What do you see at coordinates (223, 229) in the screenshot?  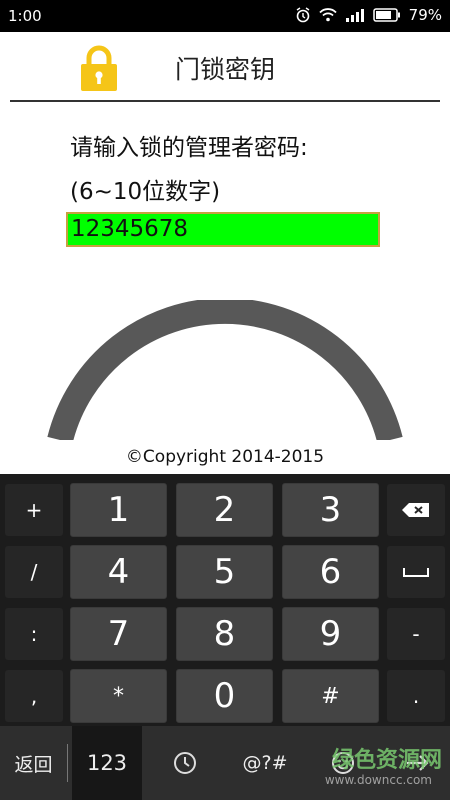 I see `password-input: 12345678` at bounding box center [223, 229].